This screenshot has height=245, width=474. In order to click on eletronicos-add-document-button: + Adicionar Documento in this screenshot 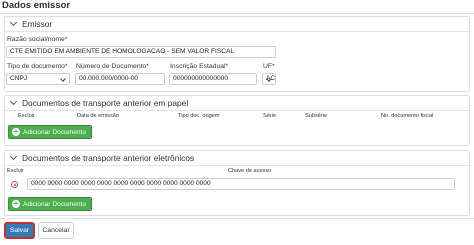, I will do `click(50, 204)`.